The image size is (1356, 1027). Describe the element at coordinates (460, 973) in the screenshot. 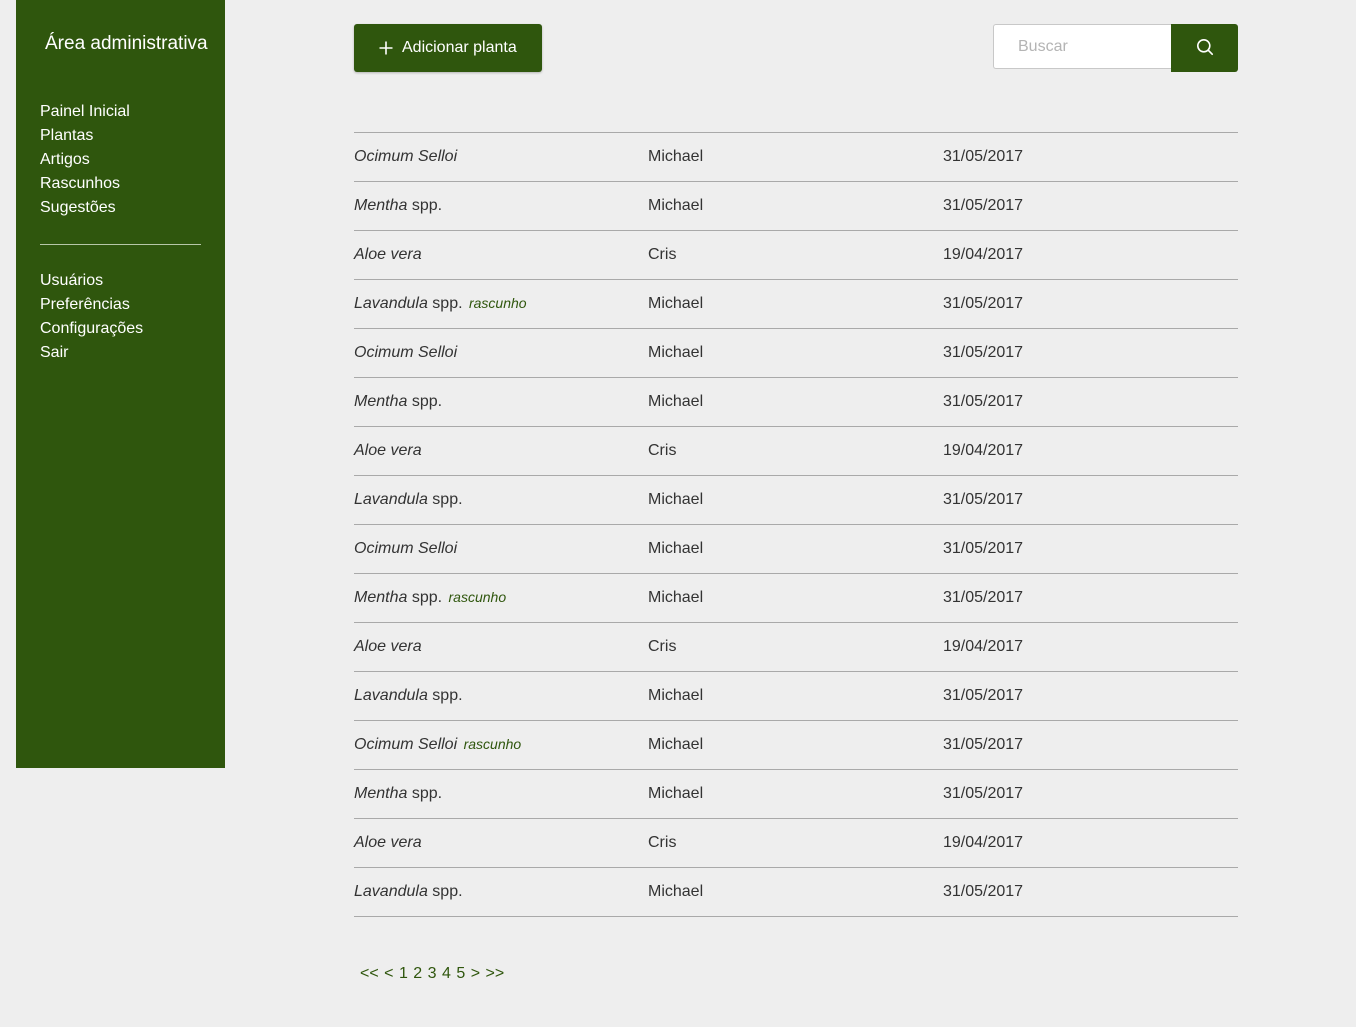

I see `pagination-page: 5` at that location.